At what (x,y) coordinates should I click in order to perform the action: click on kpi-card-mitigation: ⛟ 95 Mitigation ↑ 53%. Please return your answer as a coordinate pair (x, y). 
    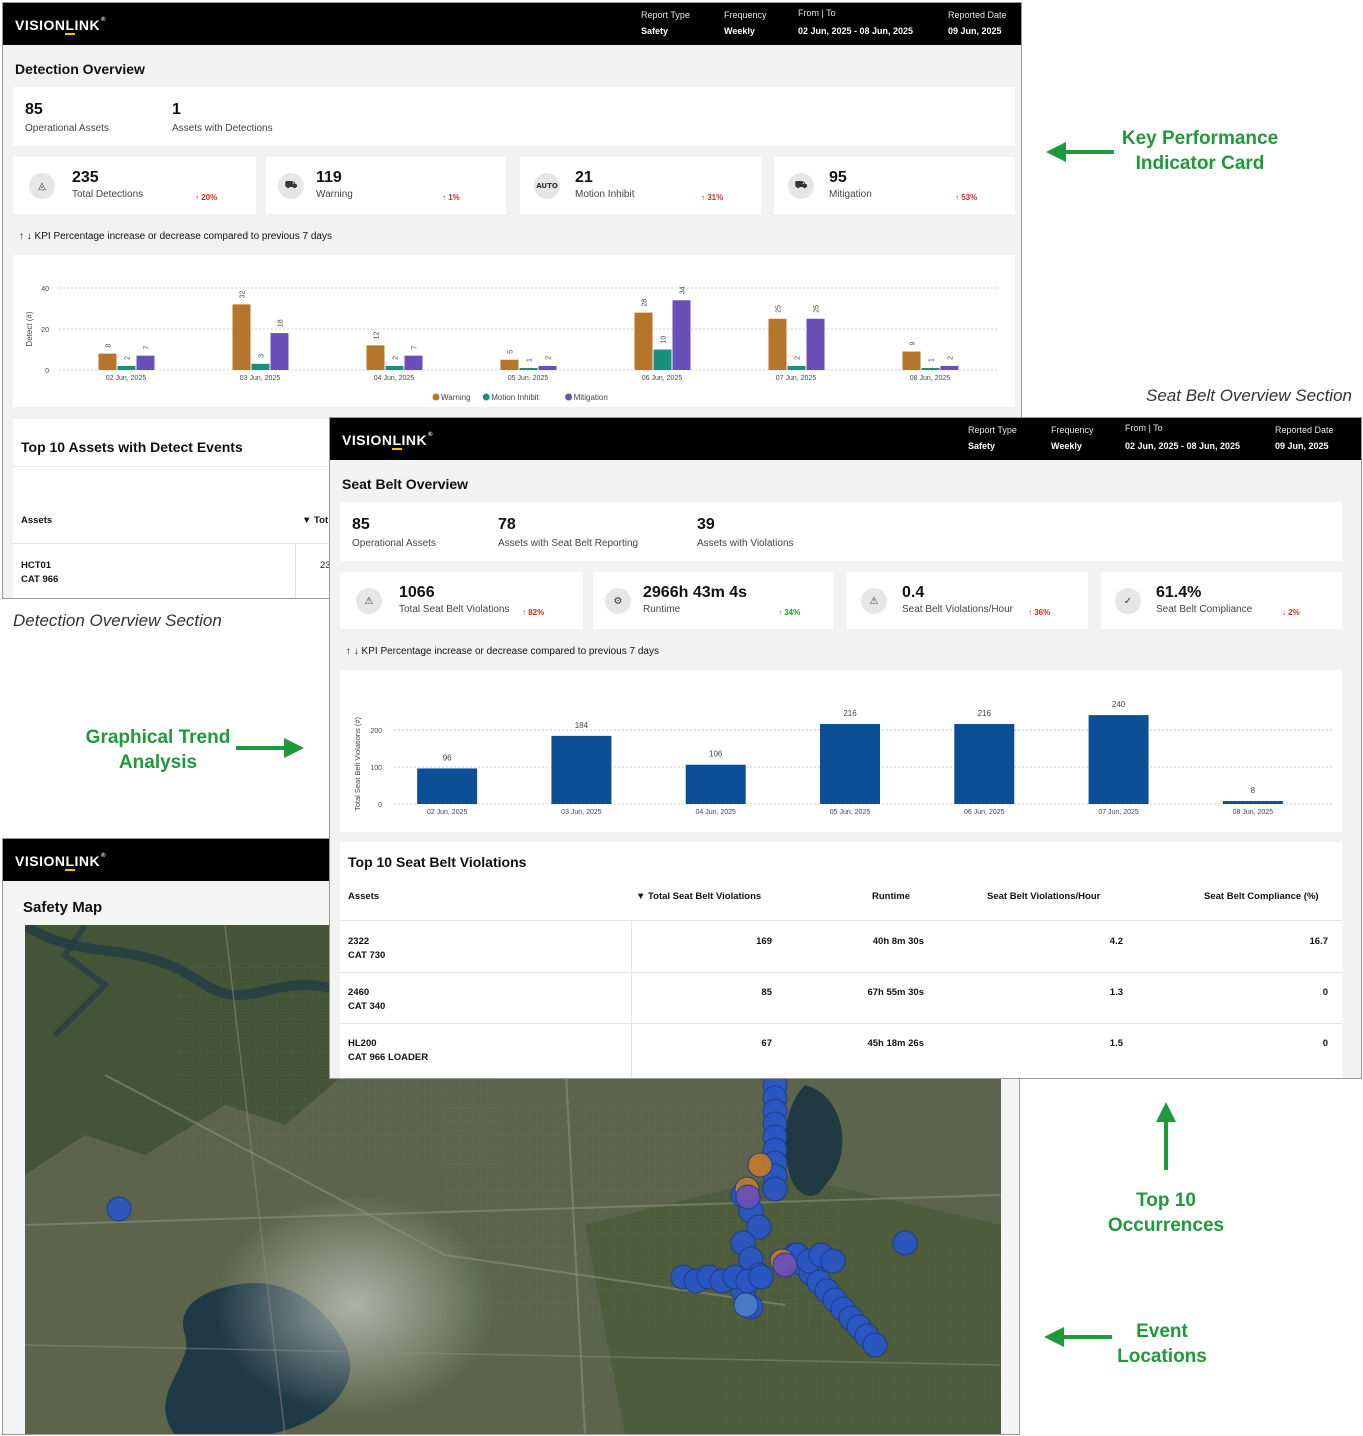
    Looking at the image, I should click on (894, 185).